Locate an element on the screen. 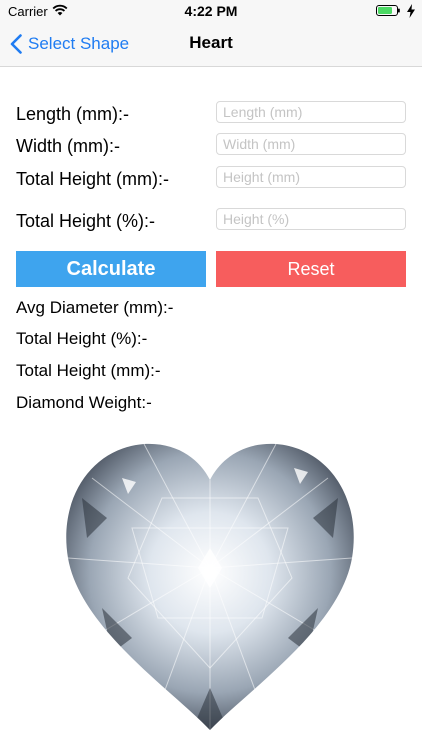 The width and height of the screenshot is (422, 750). battery-icon is located at coordinates (388, 10).